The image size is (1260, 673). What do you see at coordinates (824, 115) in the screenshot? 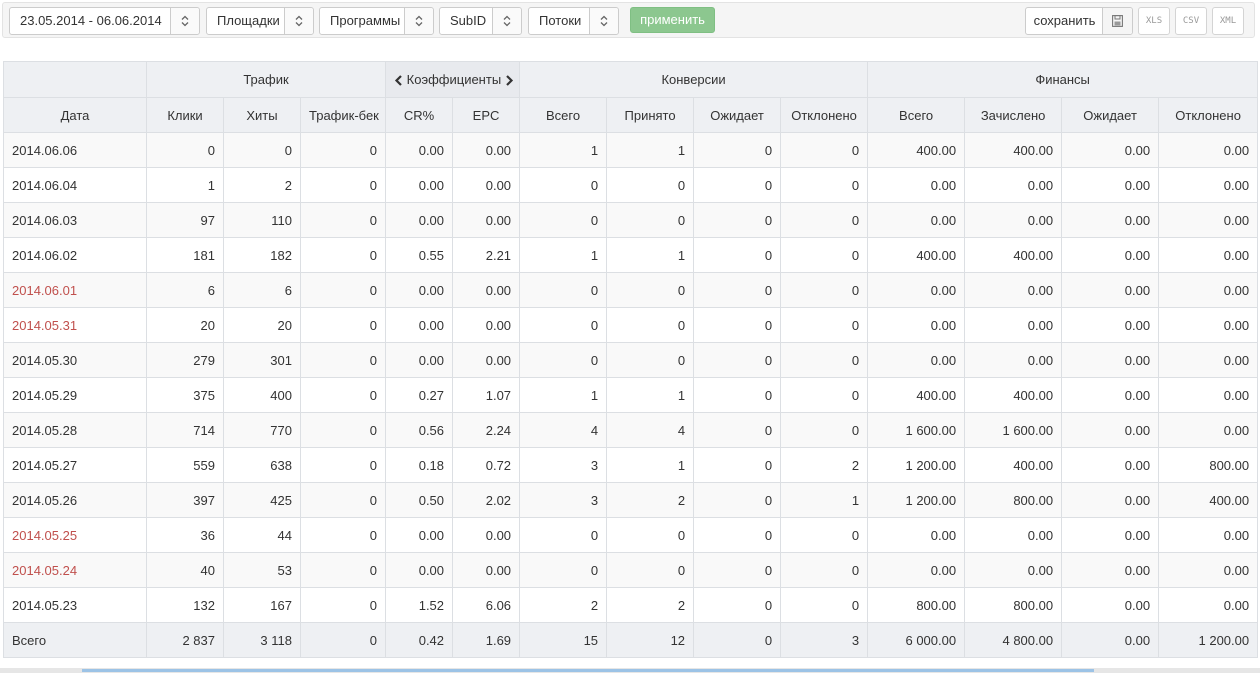
I see `col-header-conv-rejected: Отклонено` at bounding box center [824, 115].